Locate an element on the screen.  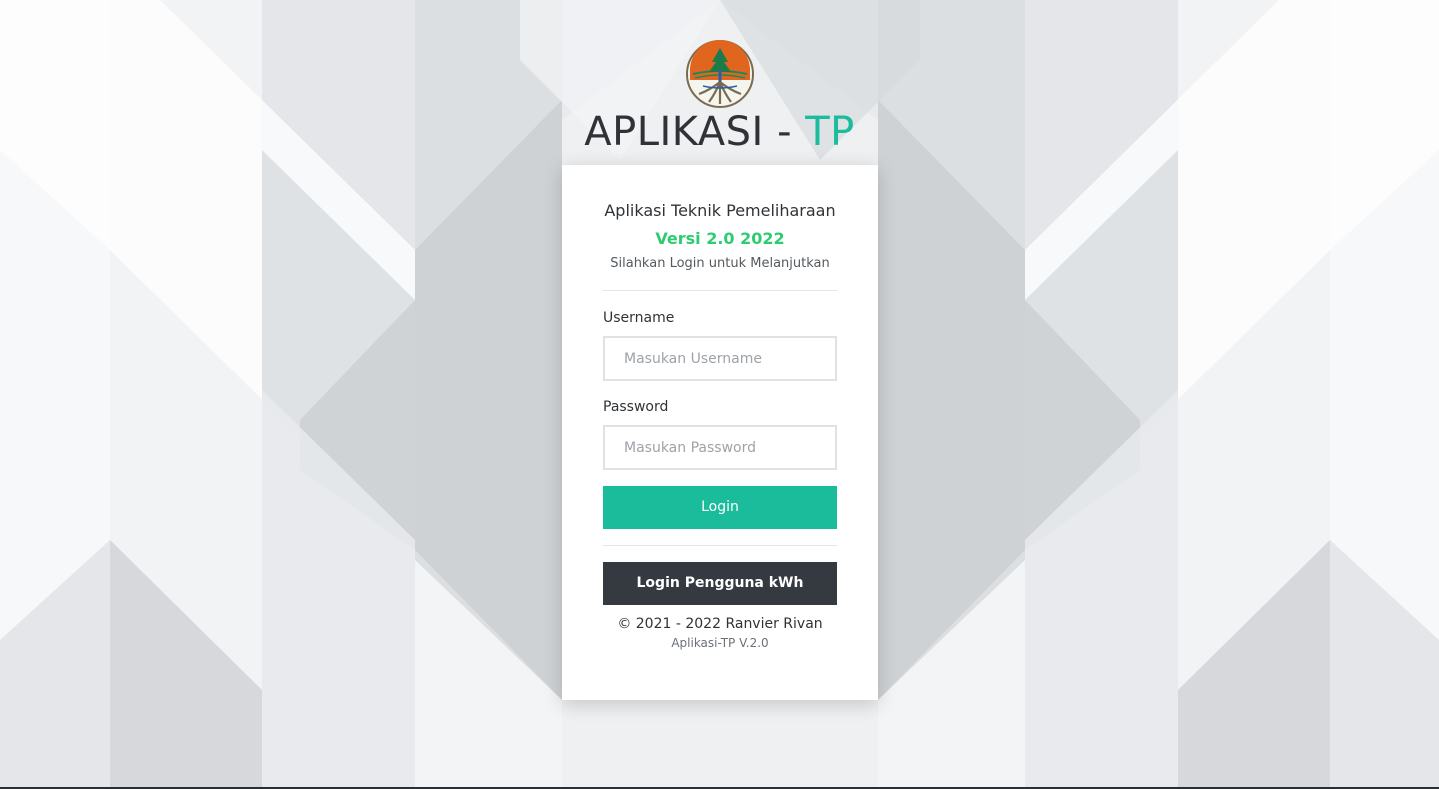
login-button: Login is located at coordinates (720, 507).